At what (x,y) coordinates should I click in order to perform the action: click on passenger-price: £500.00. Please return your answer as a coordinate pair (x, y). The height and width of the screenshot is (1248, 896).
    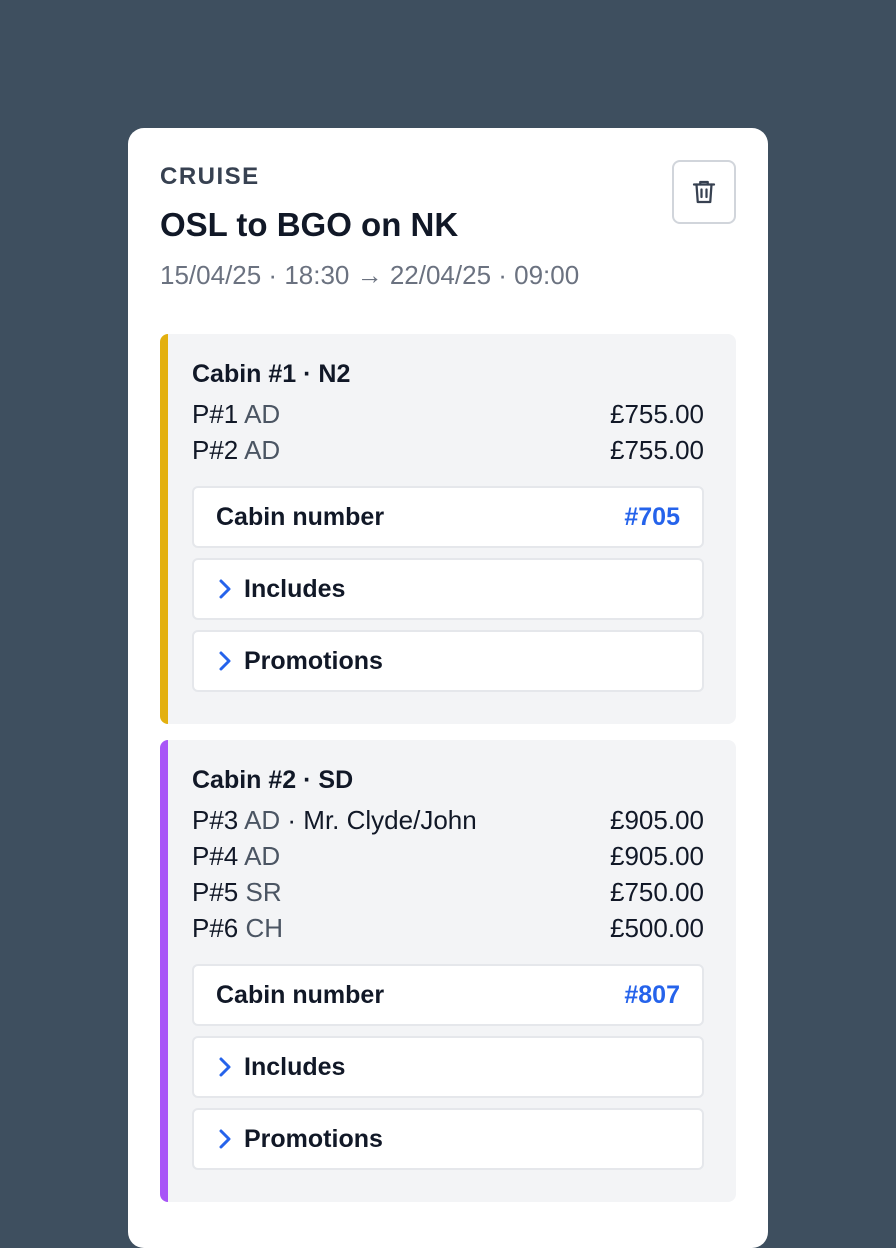
    Looking at the image, I should click on (657, 928).